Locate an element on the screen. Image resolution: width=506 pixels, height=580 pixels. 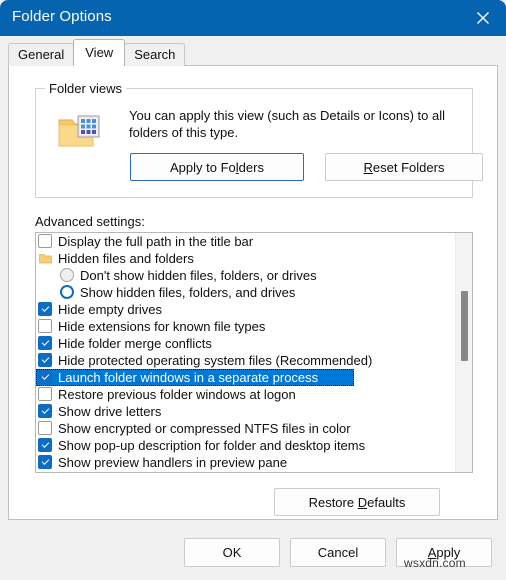
scrollbar-thumb is located at coordinates (464, 326).